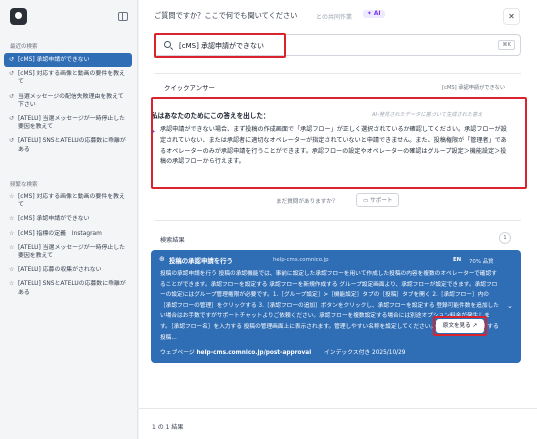 This screenshot has height=439, width=537. What do you see at coordinates (339, 143) in the screenshot?
I see `highlight-frame-answer` at bounding box center [339, 143].